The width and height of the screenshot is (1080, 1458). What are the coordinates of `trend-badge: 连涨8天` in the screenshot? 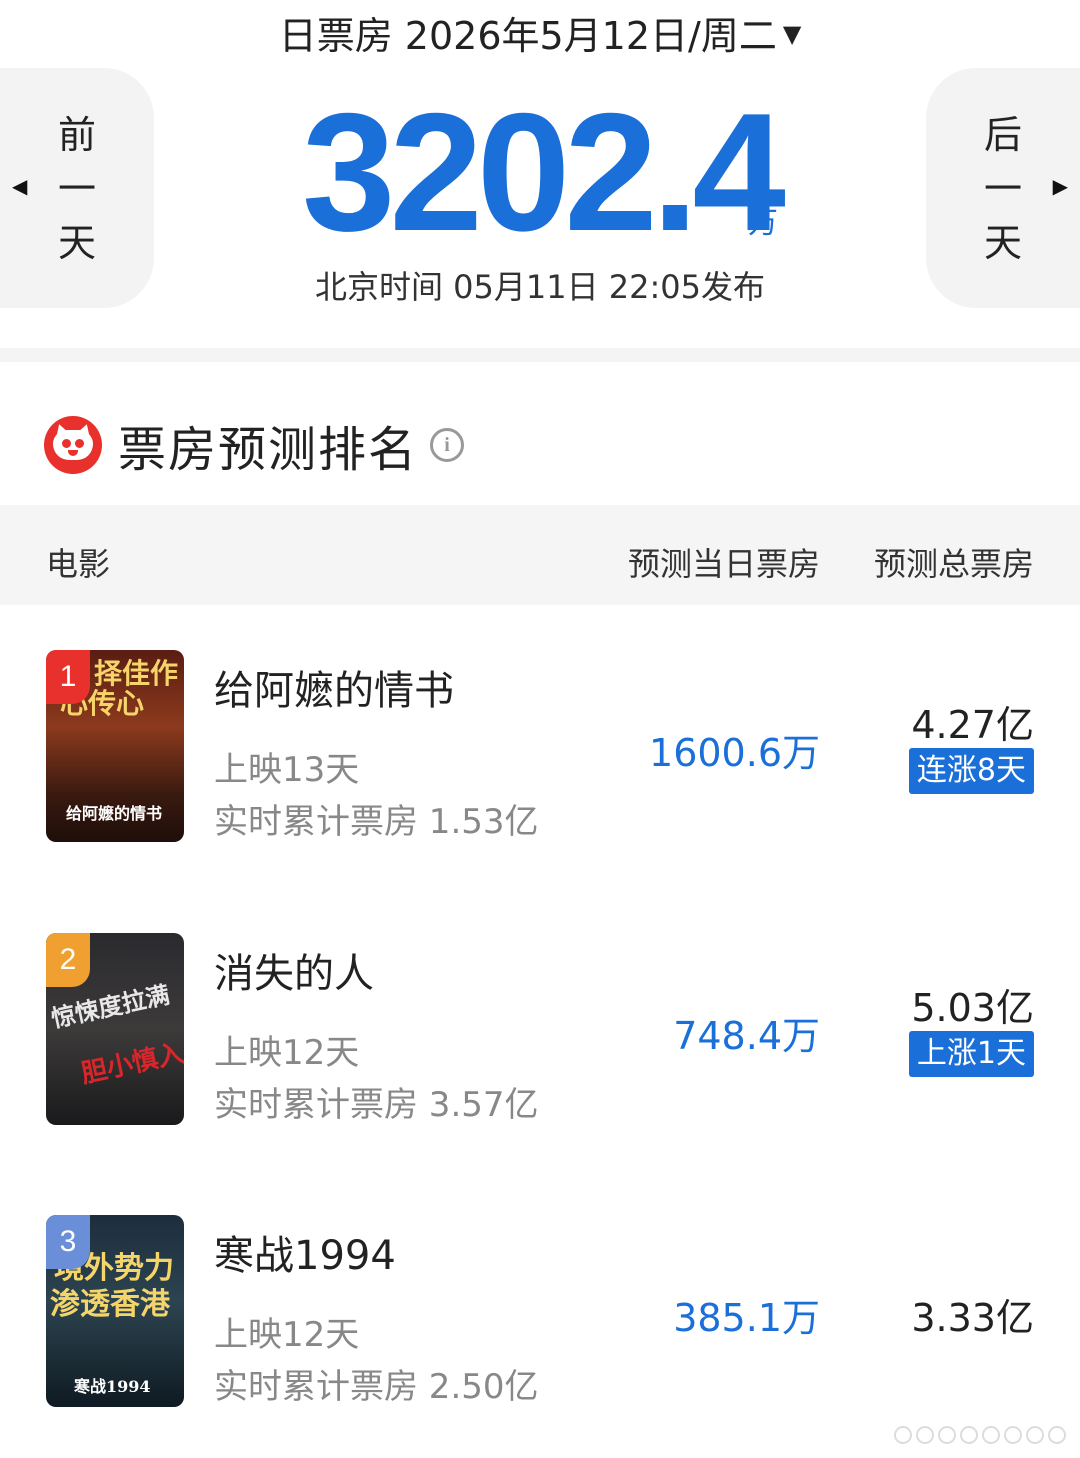 It's located at (971, 771).